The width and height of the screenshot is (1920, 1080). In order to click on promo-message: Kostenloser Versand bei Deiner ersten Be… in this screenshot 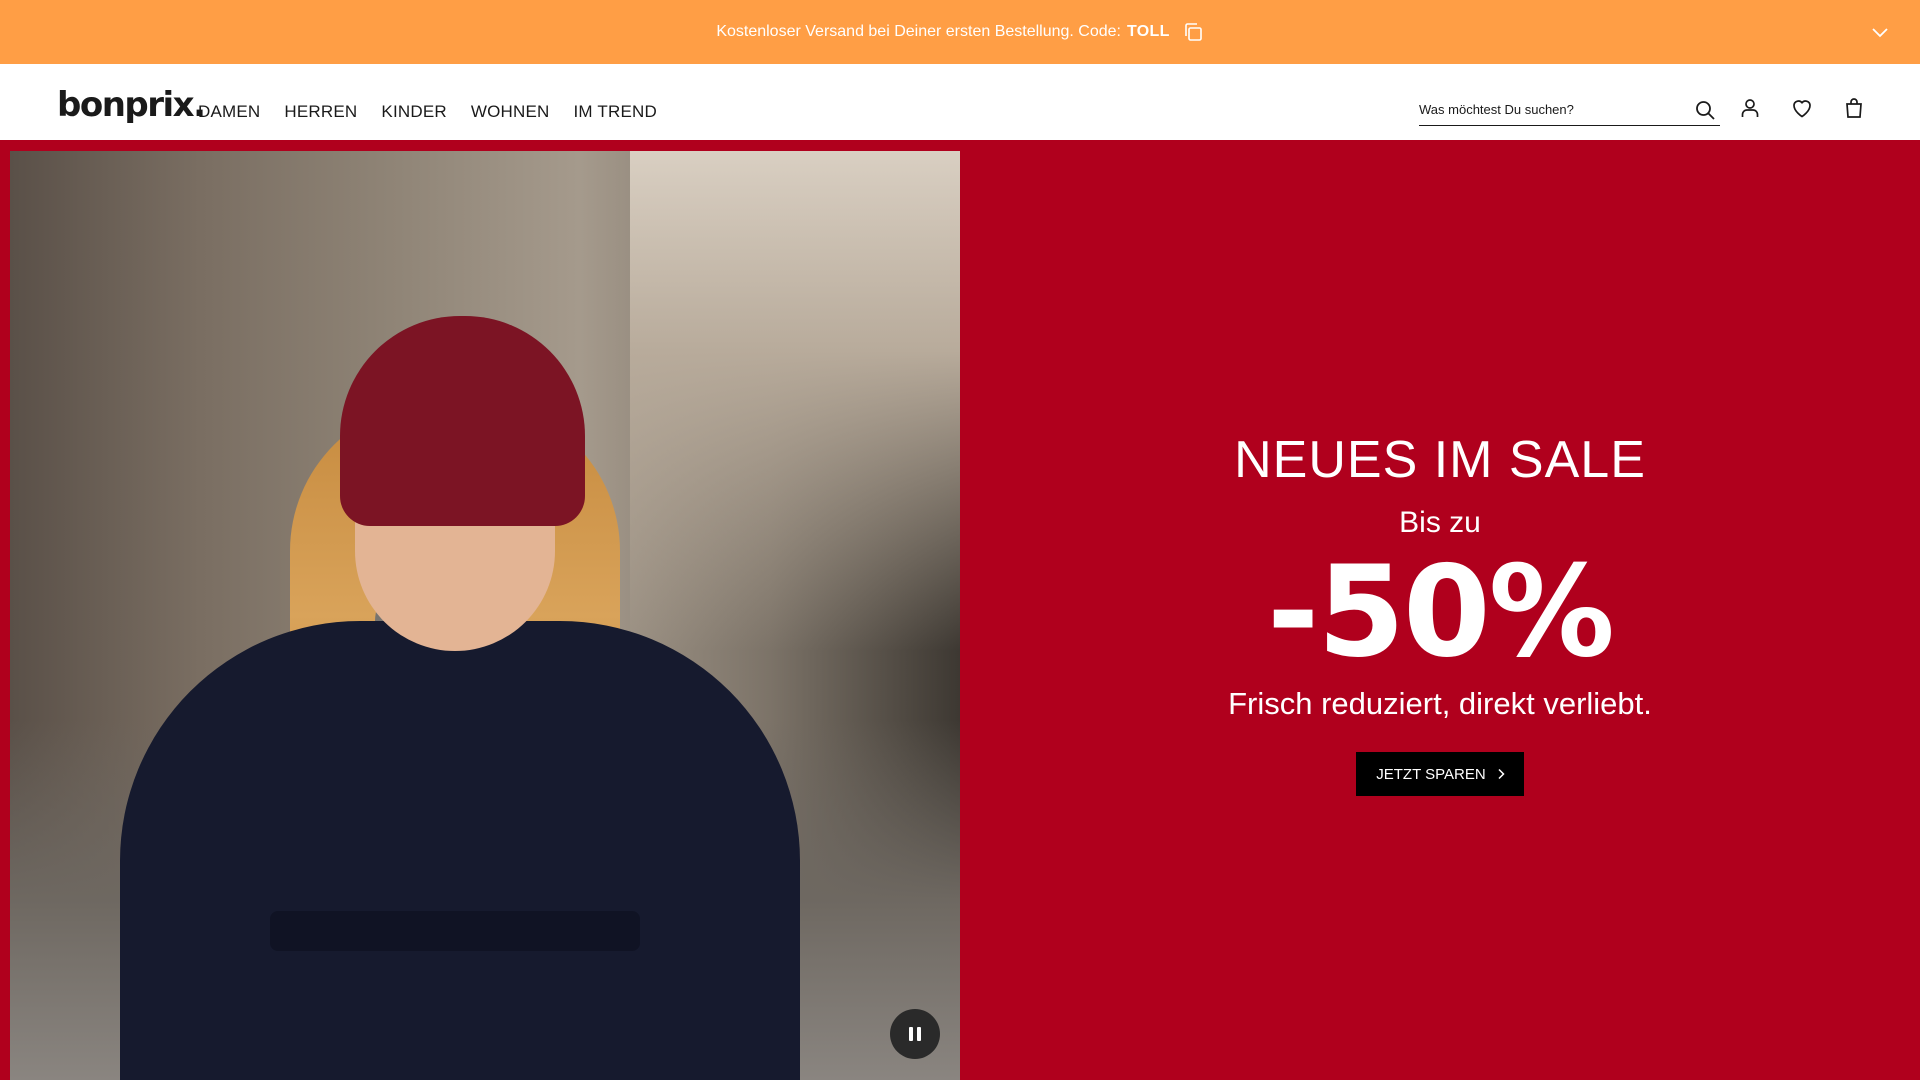, I will do `click(959, 32)`.